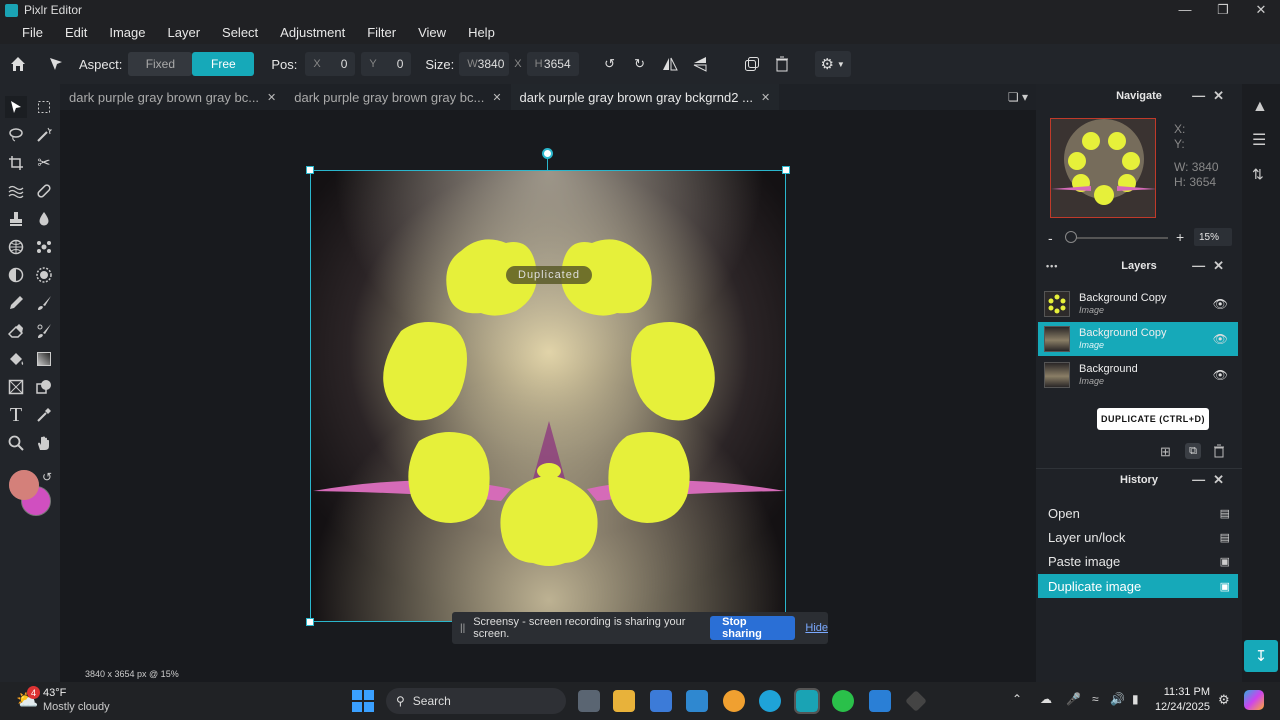 The width and height of the screenshot is (1280, 720). I want to click on pos-y-input: Y 0, so click(386, 64).